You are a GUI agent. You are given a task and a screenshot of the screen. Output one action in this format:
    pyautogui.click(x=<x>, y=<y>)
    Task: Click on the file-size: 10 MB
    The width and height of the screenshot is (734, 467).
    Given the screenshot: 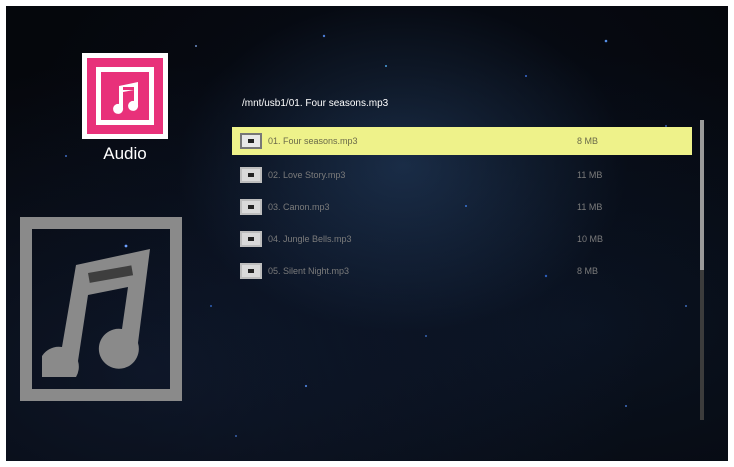 What is the action you would take?
    pyautogui.click(x=590, y=239)
    